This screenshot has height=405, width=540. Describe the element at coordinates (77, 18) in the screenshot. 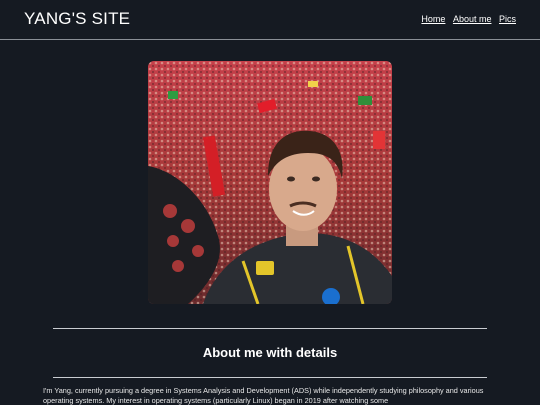

I see `site-title: YANG'S SITE` at that location.